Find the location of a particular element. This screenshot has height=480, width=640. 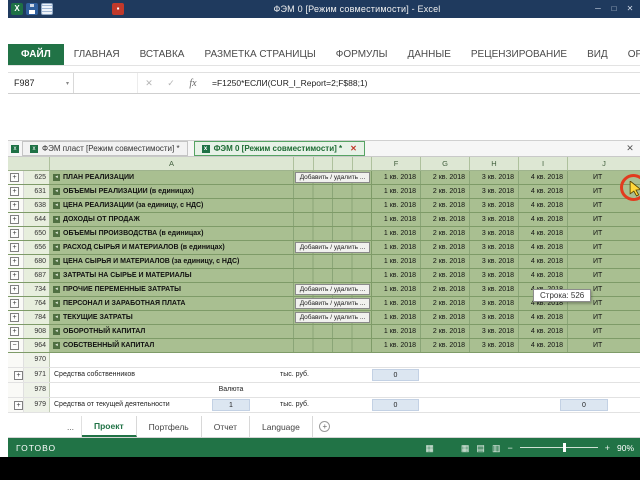

section-name-cell: ◂ ОБЪЕМЫ ПРОИЗВОДСТВА (в единицах) is located at coordinates (172, 233).